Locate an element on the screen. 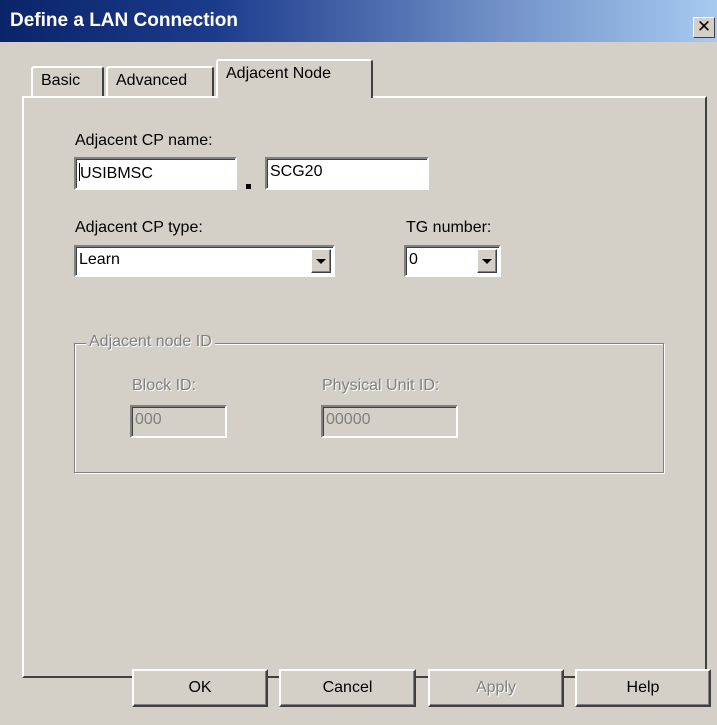 This screenshot has width=717, height=725. cancel-button: Cancel is located at coordinates (347, 688).